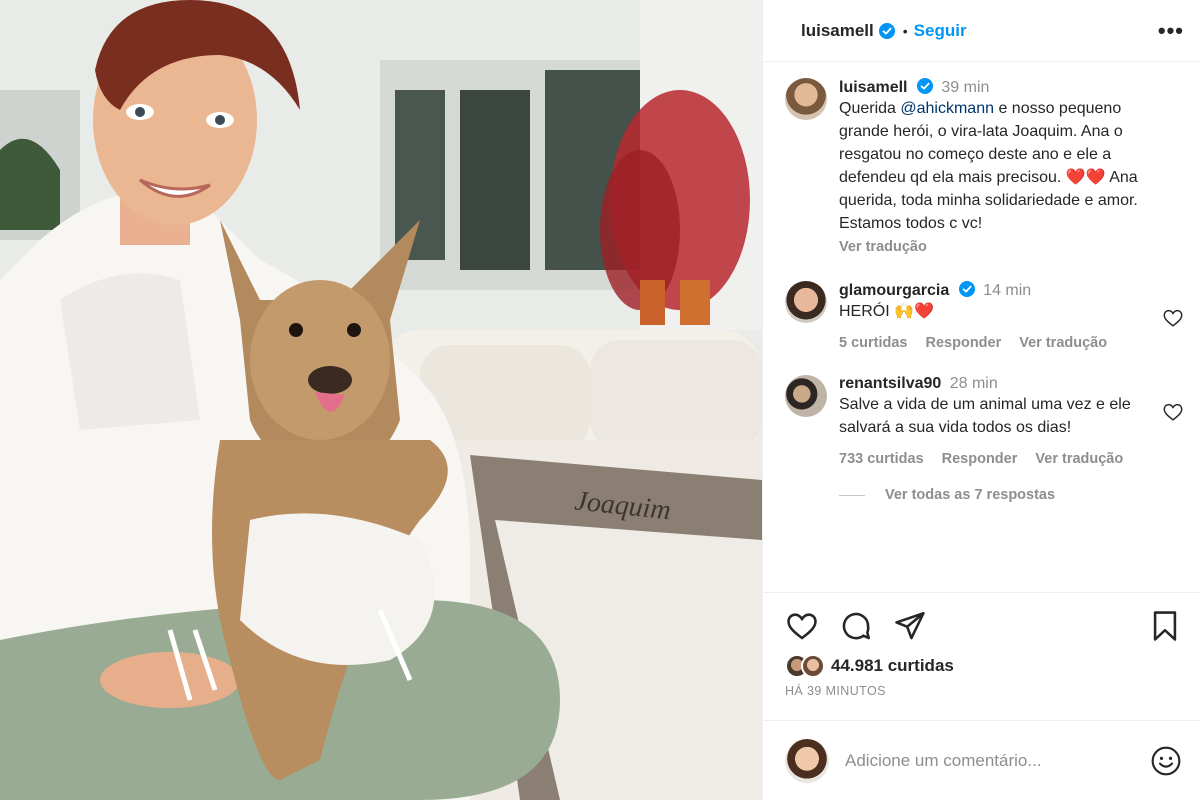 This screenshot has height=800, width=1200. Describe the element at coordinates (940, 31) in the screenshot. I see `follow-button: Seguir` at that location.